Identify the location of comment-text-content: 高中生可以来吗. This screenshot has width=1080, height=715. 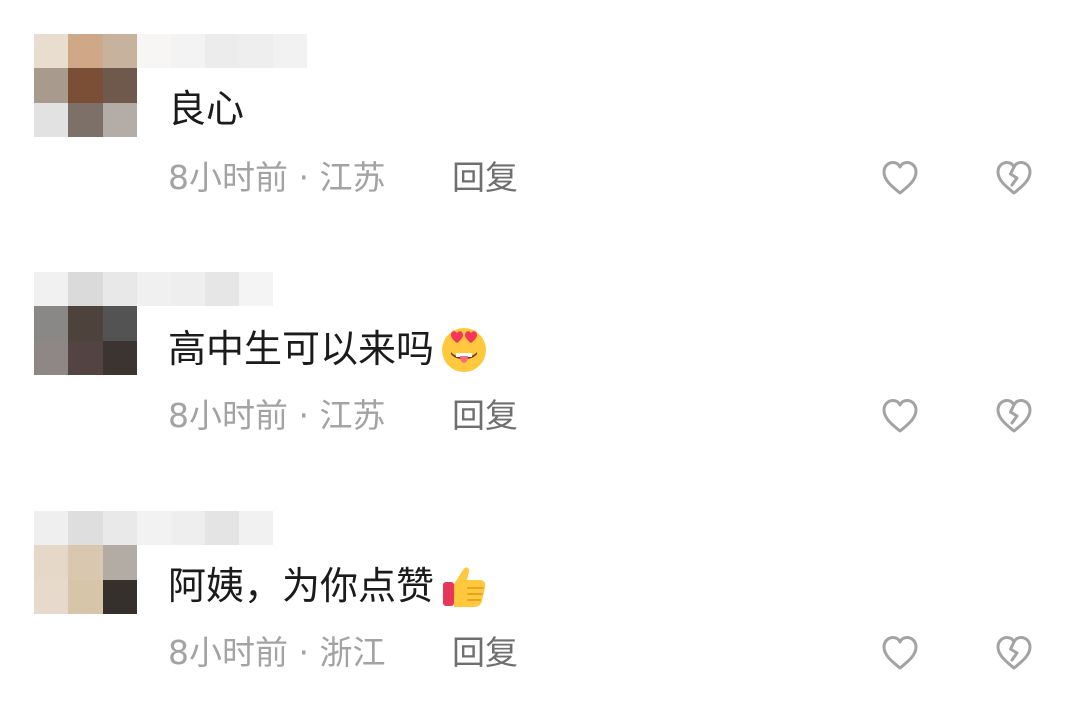
(301, 349).